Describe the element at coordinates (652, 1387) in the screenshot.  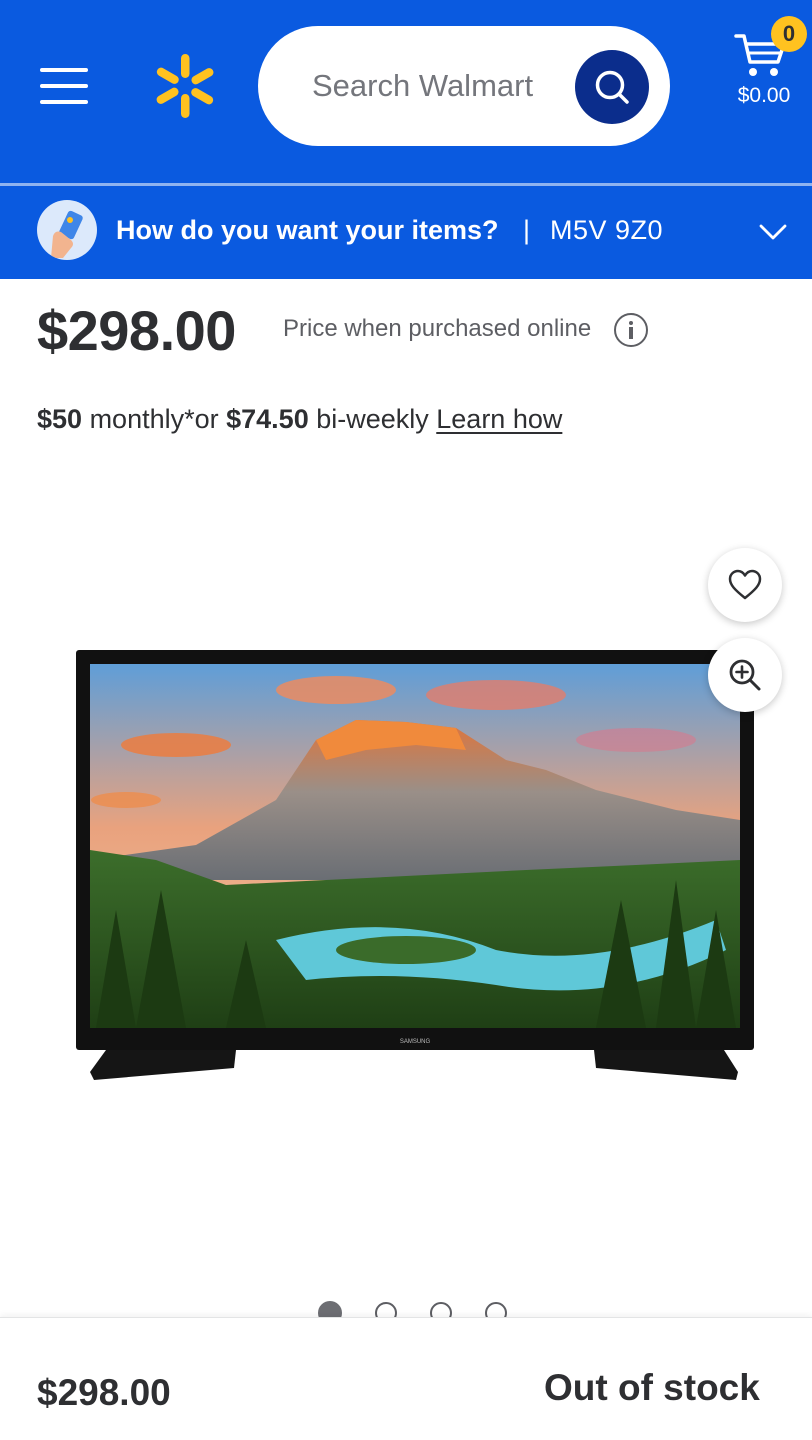
I see `stock-status: Out of stock` at that location.